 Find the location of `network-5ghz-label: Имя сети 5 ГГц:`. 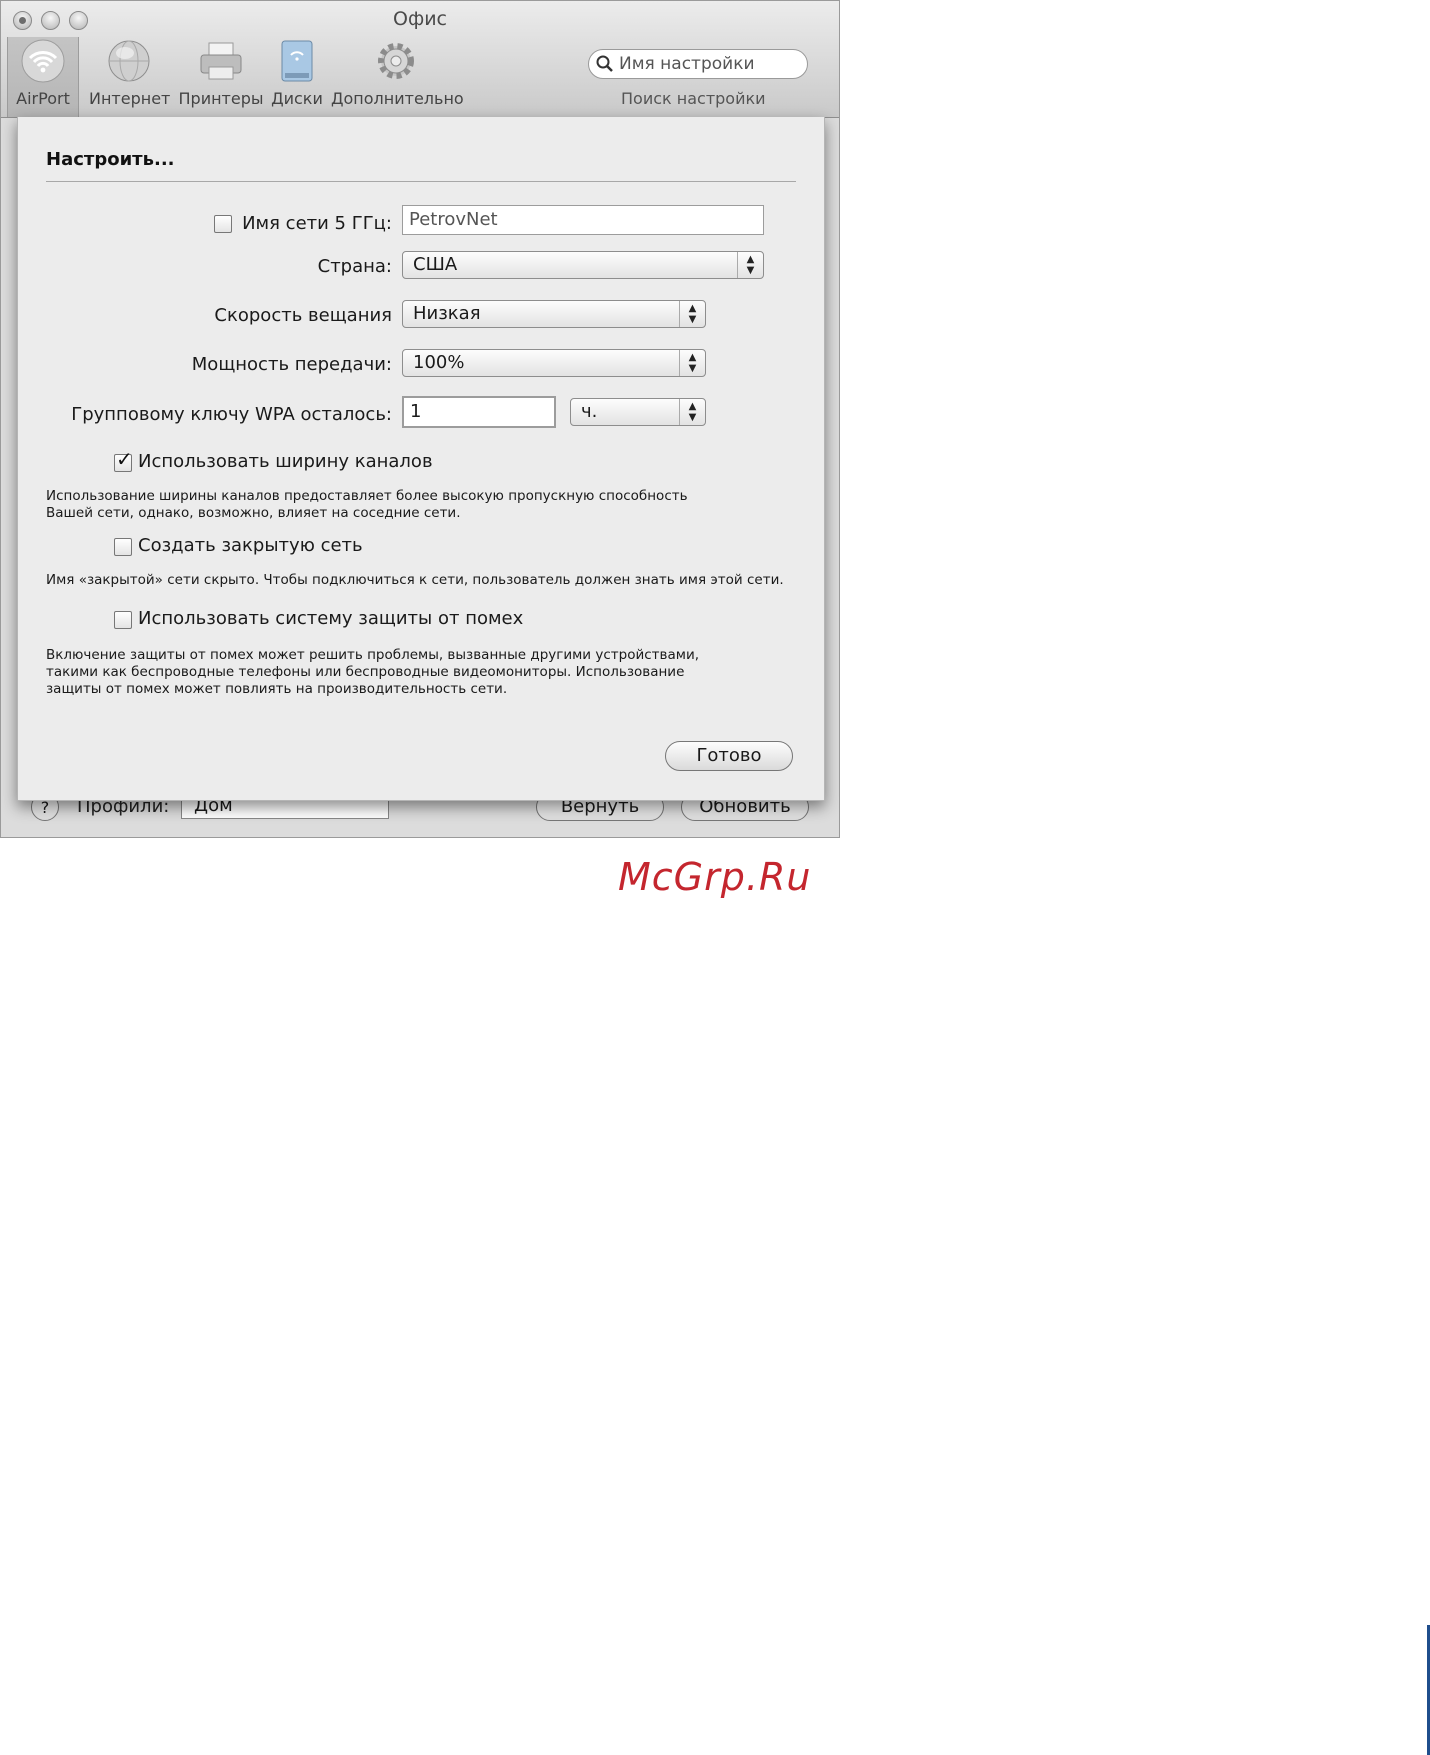

network-5ghz-label: Имя сети 5 ГГц: is located at coordinates (317, 223).